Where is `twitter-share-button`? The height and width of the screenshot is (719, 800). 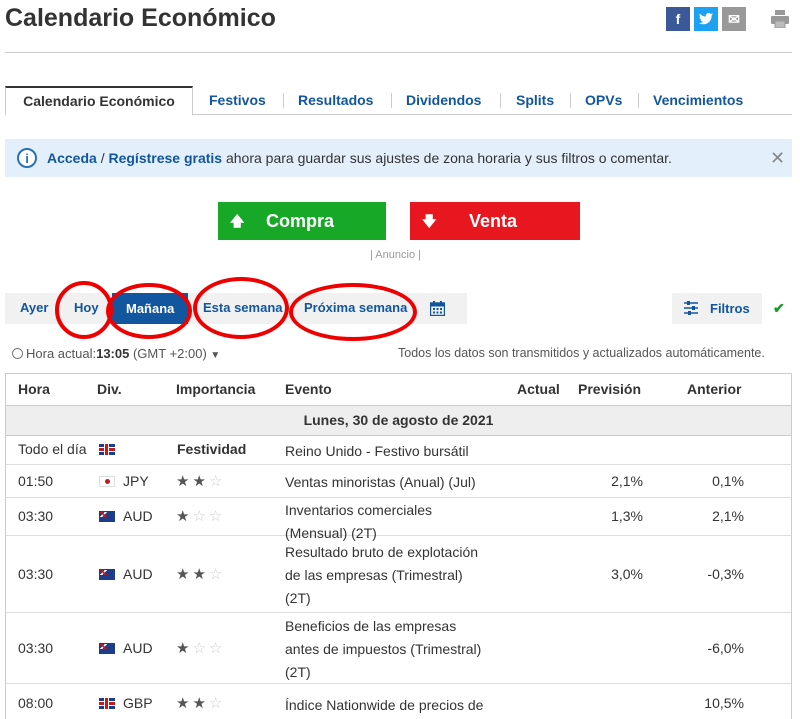 twitter-share-button is located at coordinates (706, 19).